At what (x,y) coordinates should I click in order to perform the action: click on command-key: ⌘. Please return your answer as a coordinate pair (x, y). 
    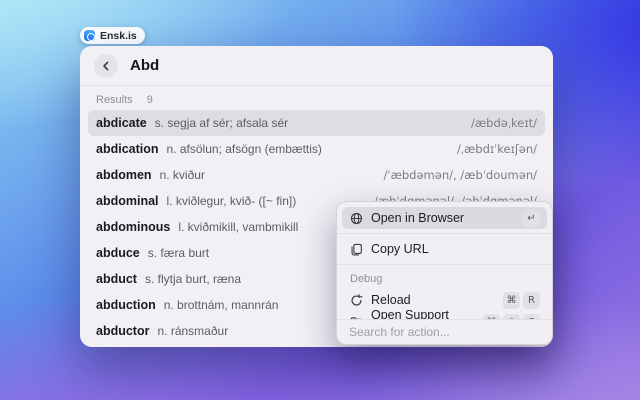
    Looking at the image, I should click on (511, 300).